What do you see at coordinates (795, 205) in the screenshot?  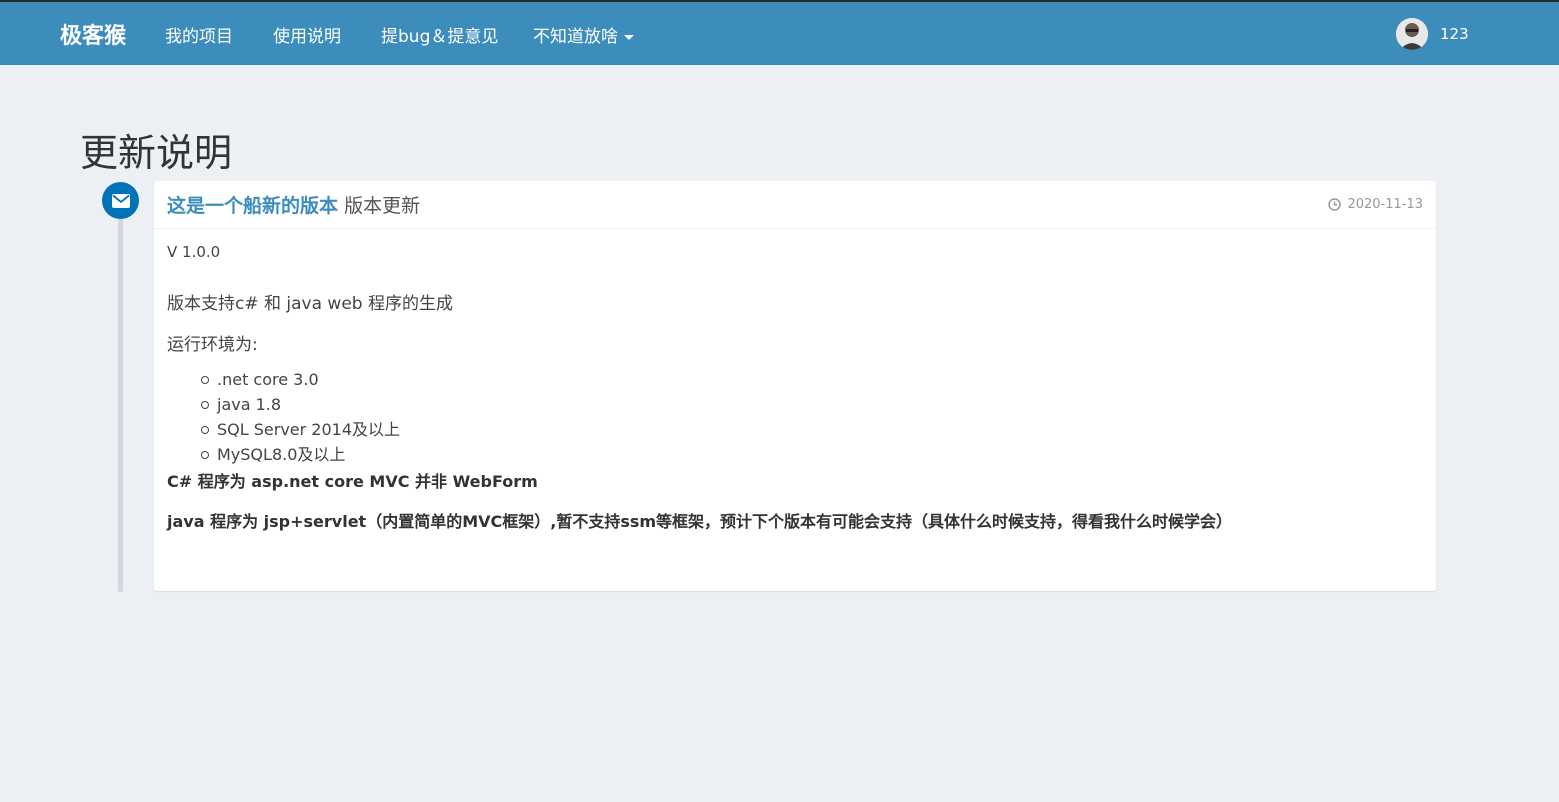 I see `timeline-item-header: 这是一个船新的版本 版本更新 2020-11-13` at bounding box center [795, 205].